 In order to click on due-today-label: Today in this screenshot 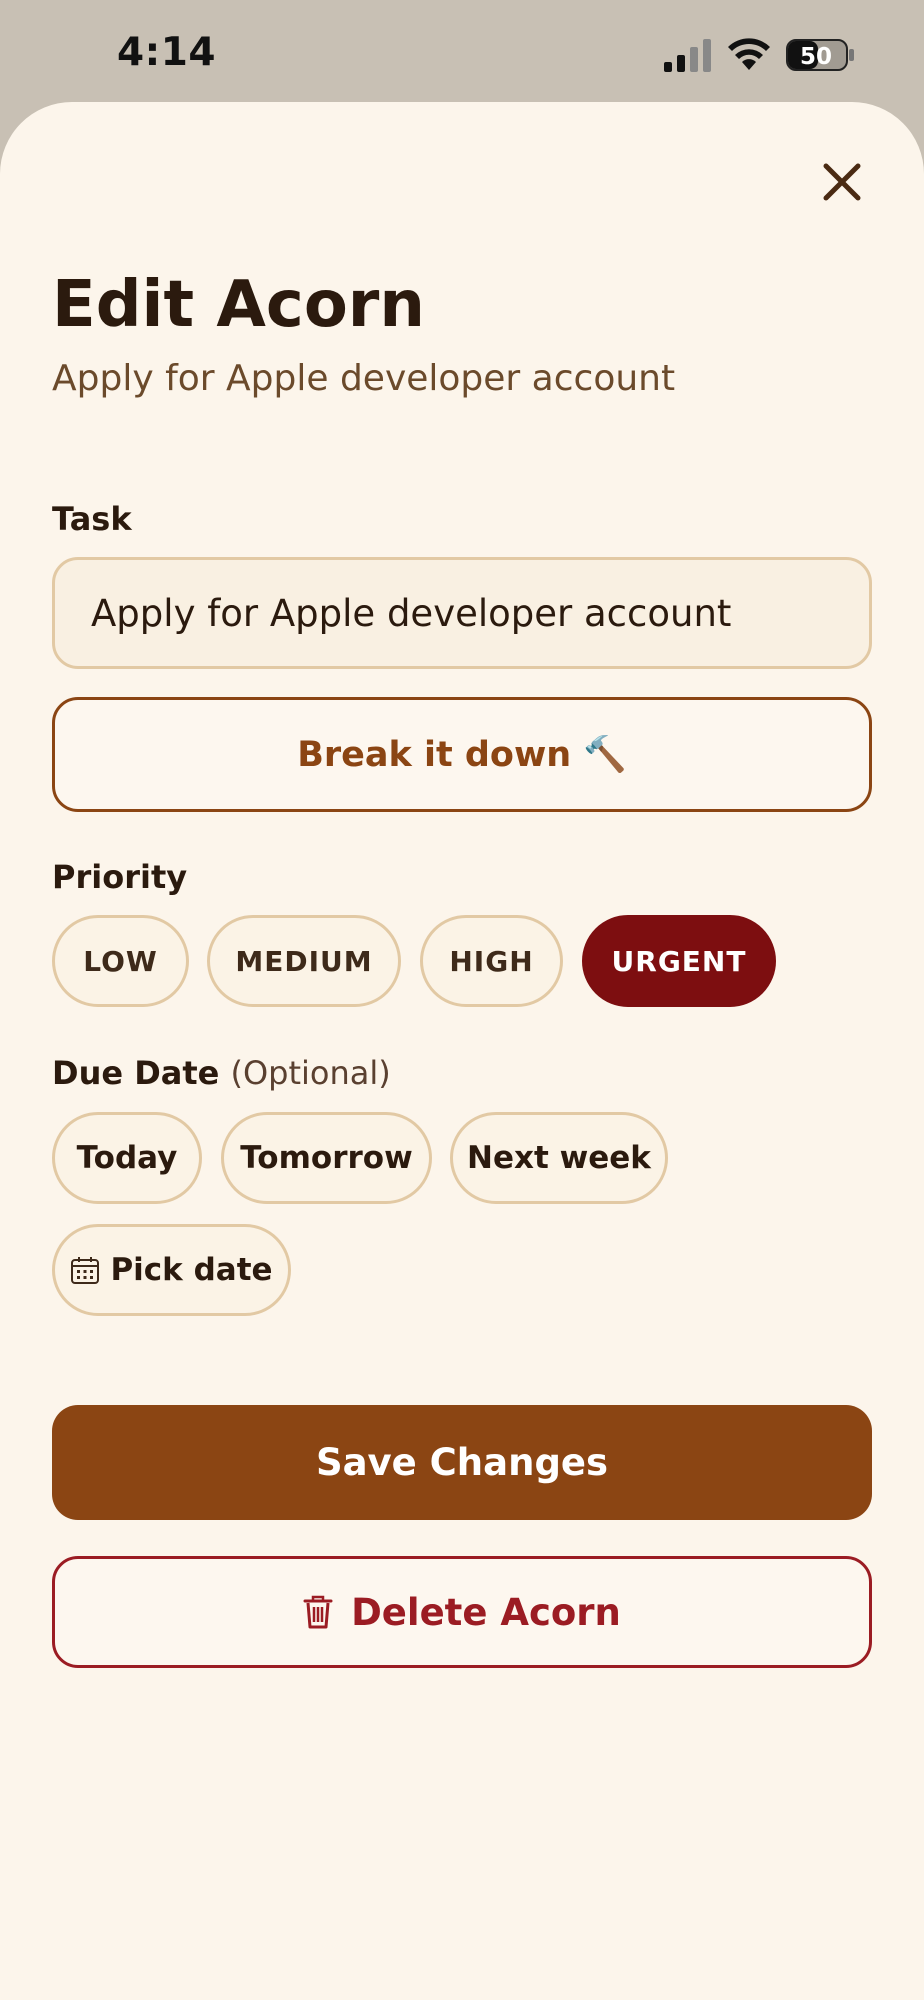, I will do `click(127, 1158)`.